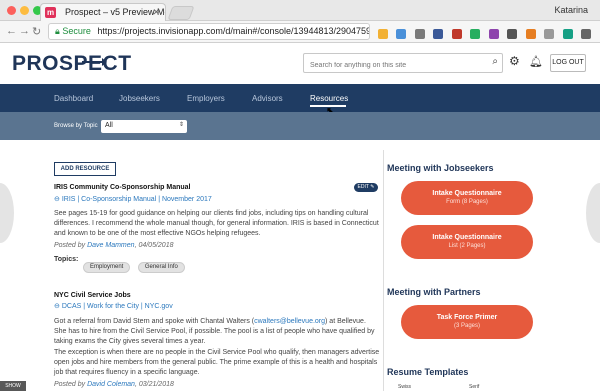 The height and width of the screenshot is (391, 600). What do you see at coordinates (585, 34) in the screenshot?
I see `browser-menu-icon` at bounding box center [585, 34].